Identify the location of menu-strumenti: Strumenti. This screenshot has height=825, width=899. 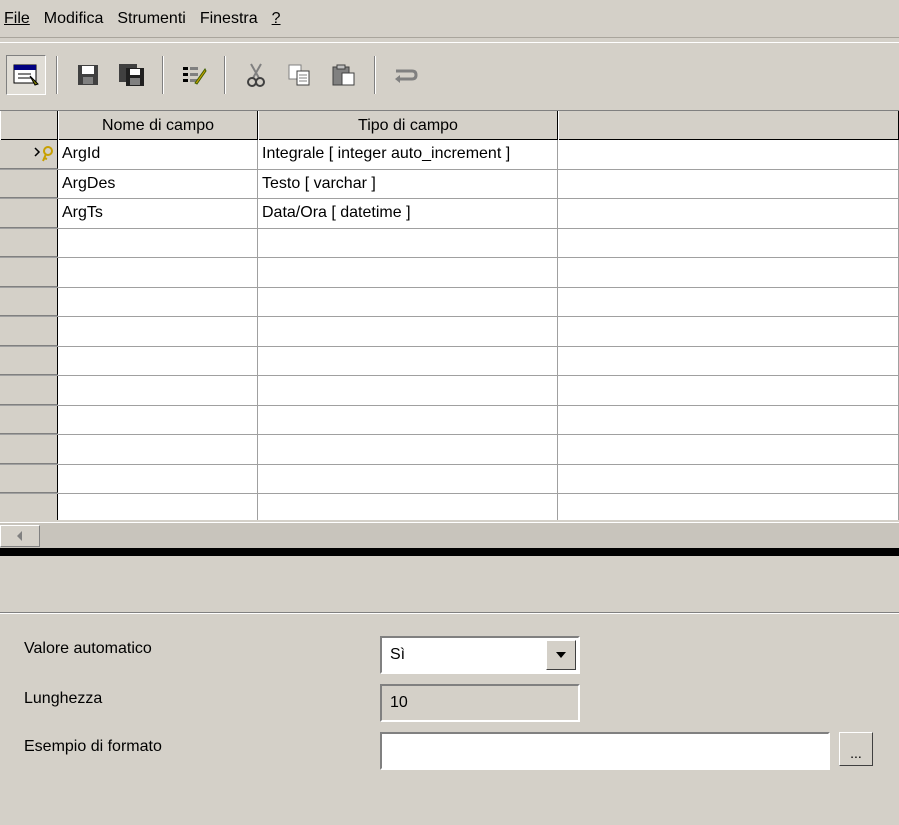
(154, 19).